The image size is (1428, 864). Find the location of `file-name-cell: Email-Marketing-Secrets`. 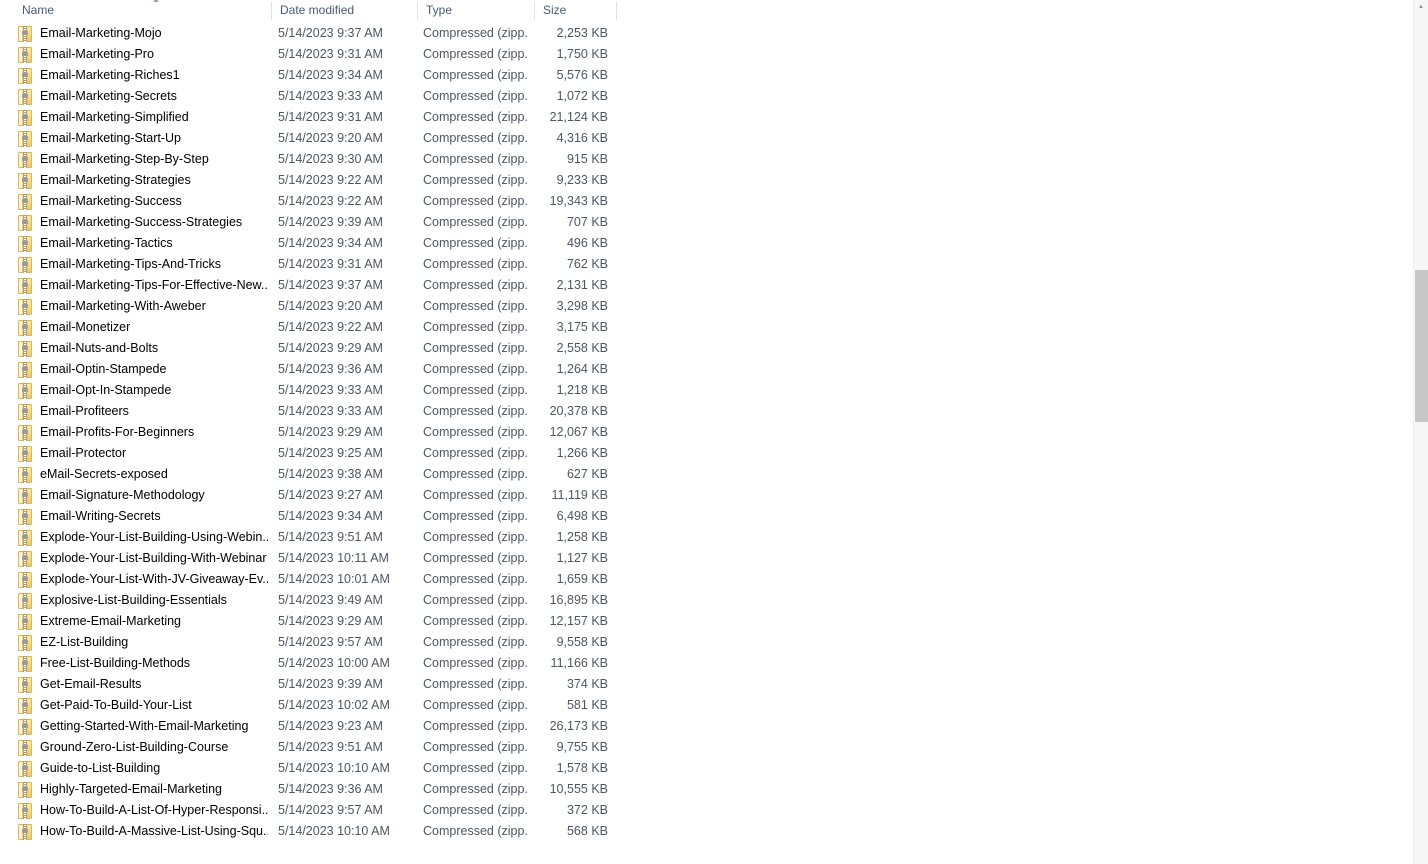

file-name-cell: Email-Marketing-Secrets is located at coordinates (143, 96).